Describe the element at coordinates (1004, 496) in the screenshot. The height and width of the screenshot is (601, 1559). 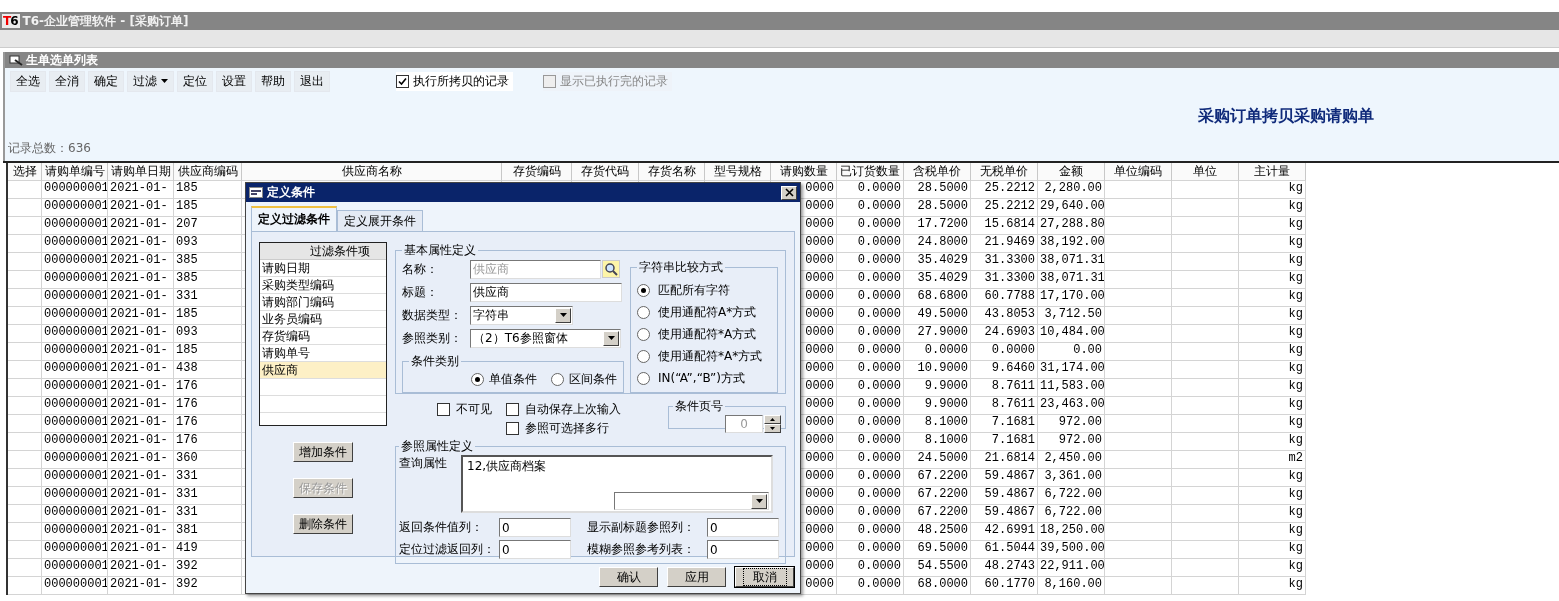
I see `table-cell: 59.4867` at that location.